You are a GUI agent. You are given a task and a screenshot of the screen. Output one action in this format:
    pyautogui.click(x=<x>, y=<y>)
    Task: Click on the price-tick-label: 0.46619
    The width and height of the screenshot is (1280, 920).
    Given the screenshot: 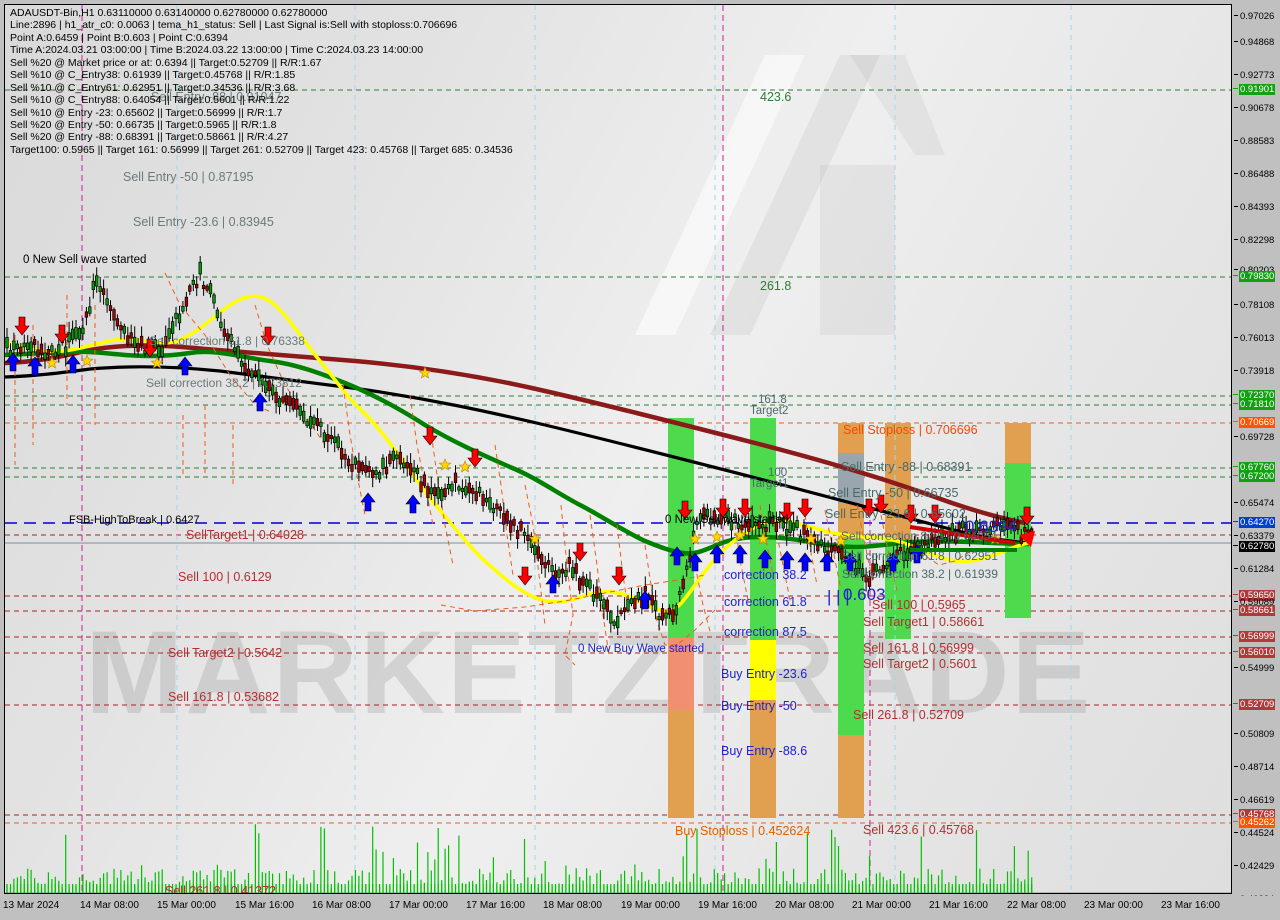 What is the action you would take?
    pyautogui.click(x=1257, y=800)
    